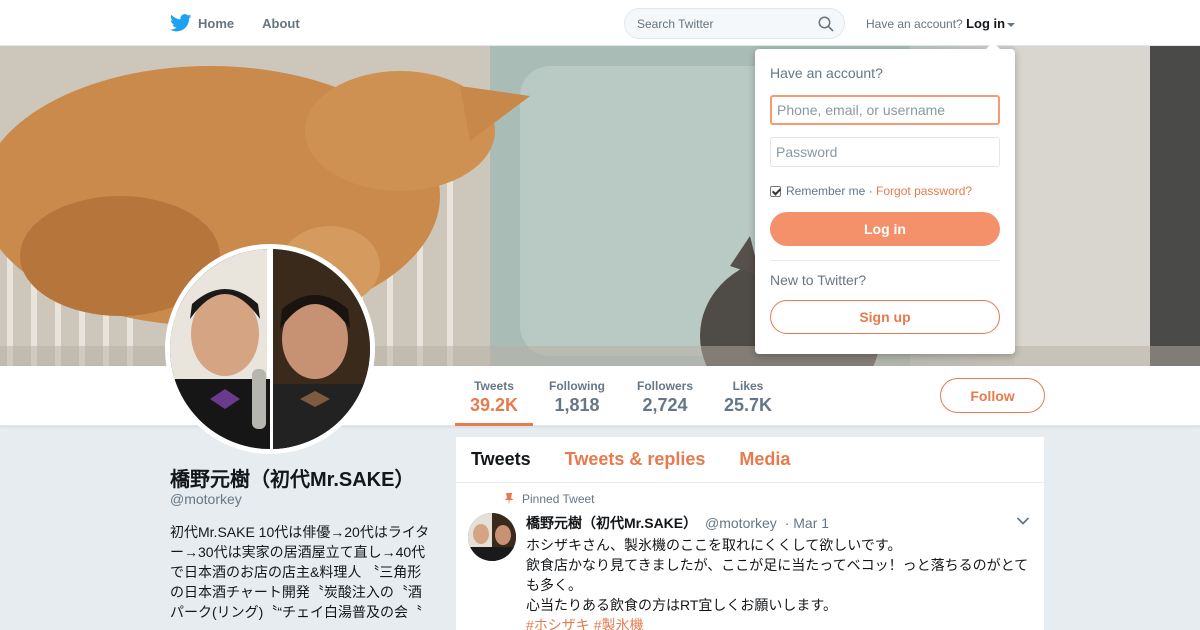  I want to click on nav-left: Home About, so click(249, 23).